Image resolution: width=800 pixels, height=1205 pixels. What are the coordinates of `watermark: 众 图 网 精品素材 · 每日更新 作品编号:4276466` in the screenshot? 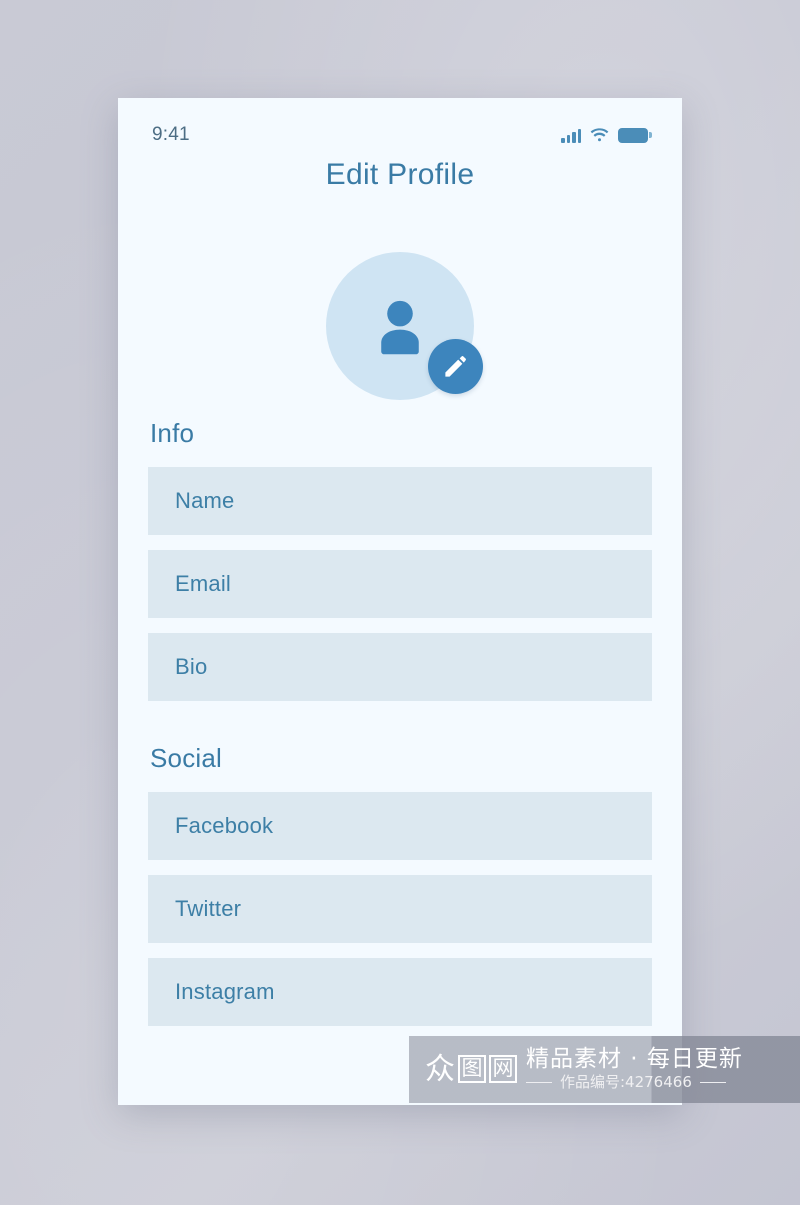 It's located at (604, 1069).